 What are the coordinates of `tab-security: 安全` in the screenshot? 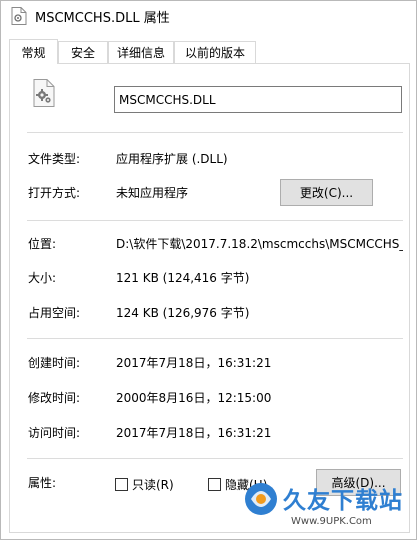 It's located at (83, 52).